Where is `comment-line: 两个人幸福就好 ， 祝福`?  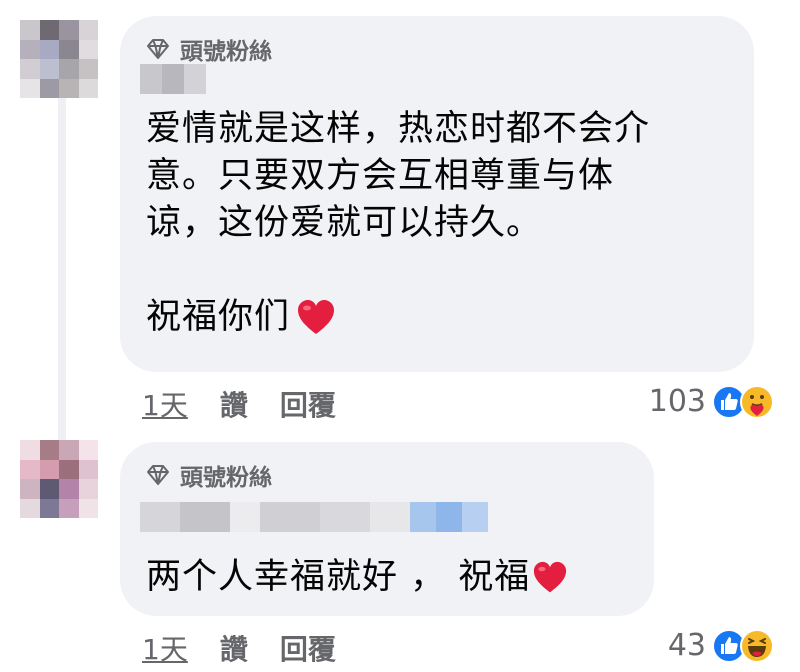
comment-line: 两个人幸福就好 ， 祝福 is located at coordinates (357, 577).